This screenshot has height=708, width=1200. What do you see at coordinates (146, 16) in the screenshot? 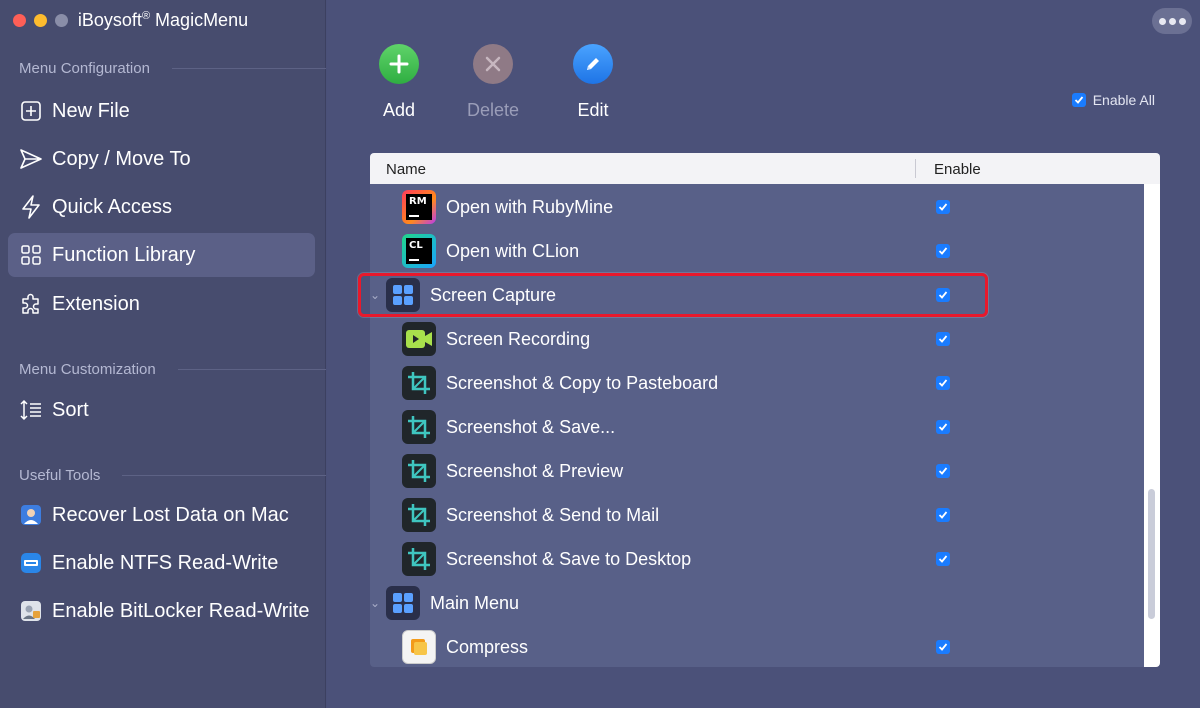
I see `app-title-registered: ®` at bounding box center [146, 16].